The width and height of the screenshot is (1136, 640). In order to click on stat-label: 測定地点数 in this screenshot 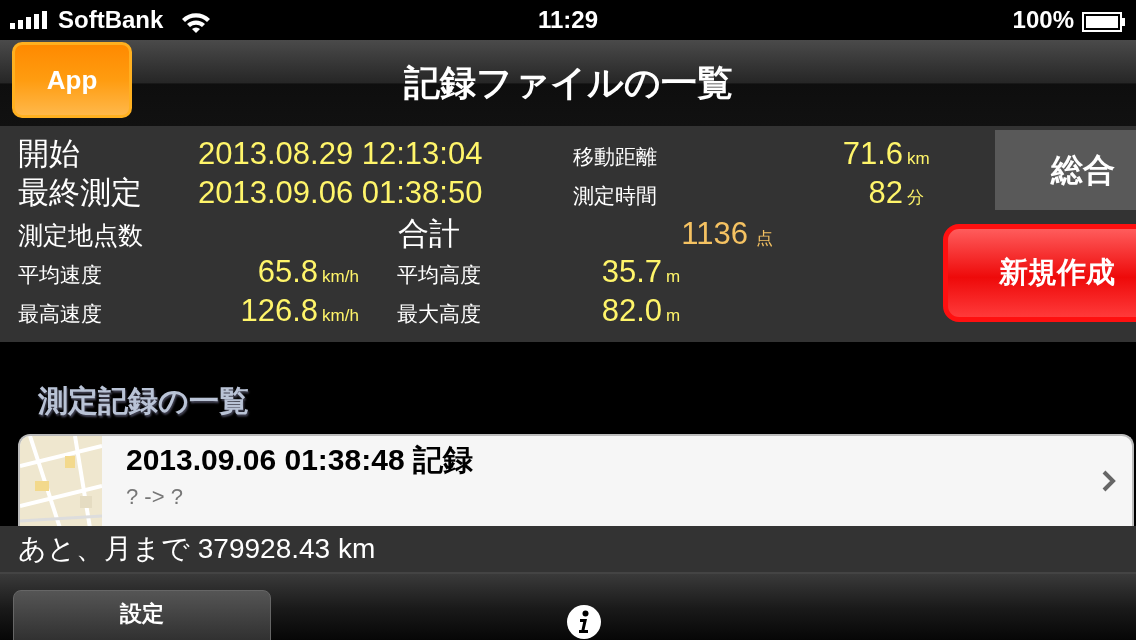, I will do `click(80, 235)`.